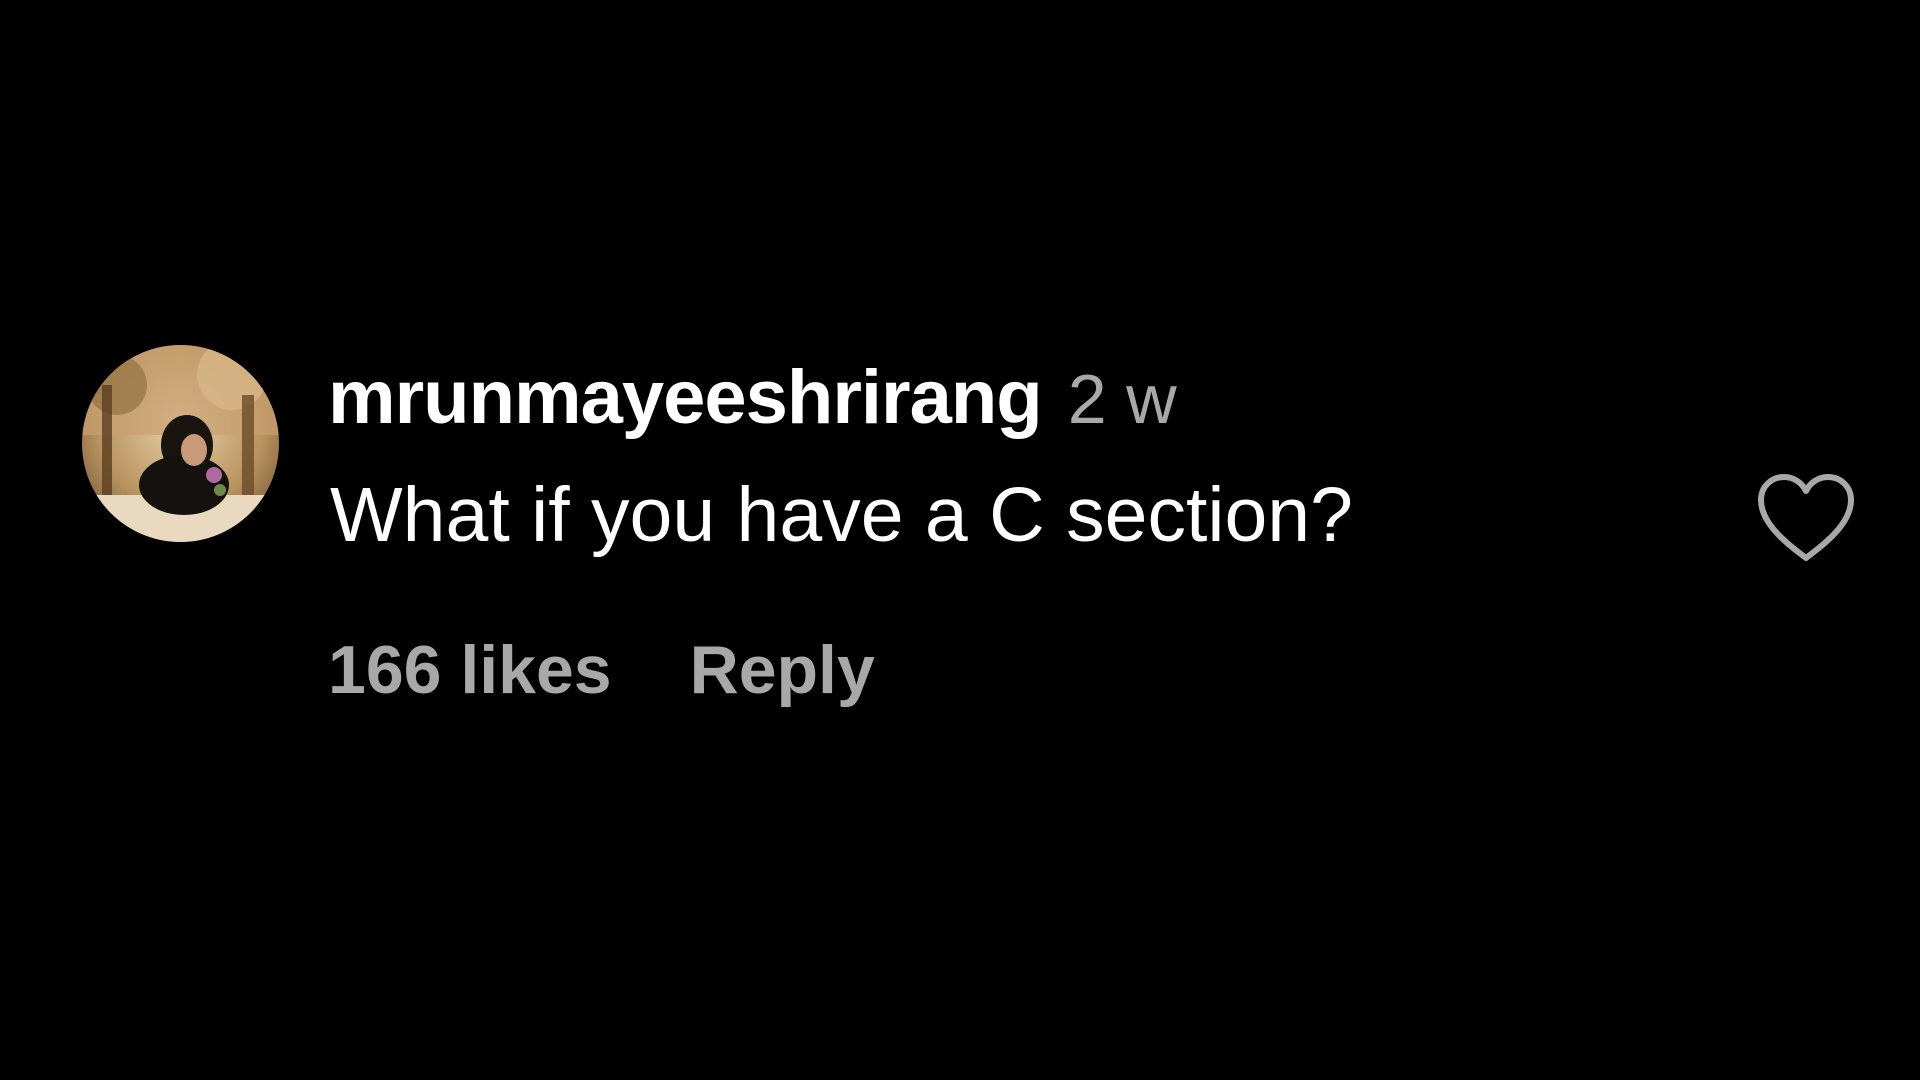  Describe the element at coordinates (1122, 399) in the screenshot. I see `timestamp: 2 w` at that location.